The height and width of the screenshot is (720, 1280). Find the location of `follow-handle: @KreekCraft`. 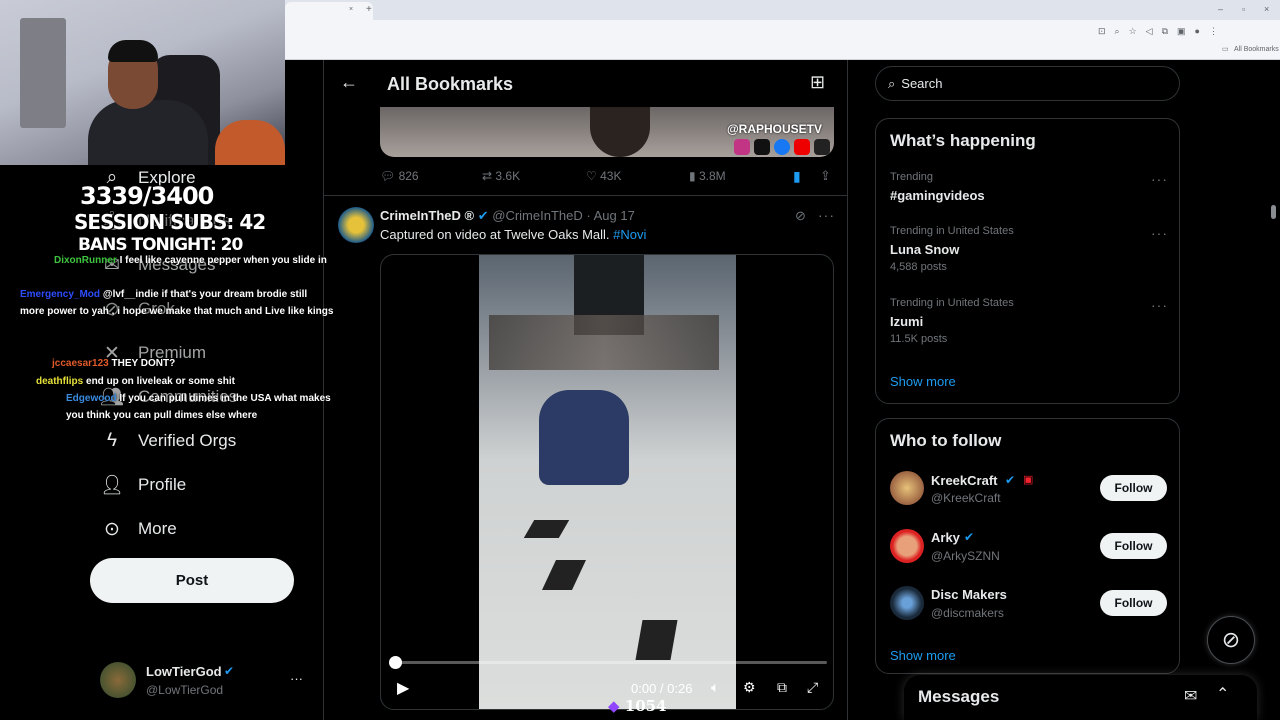

follow-handle: @KreekCraft is located at coordinates (966, 498).